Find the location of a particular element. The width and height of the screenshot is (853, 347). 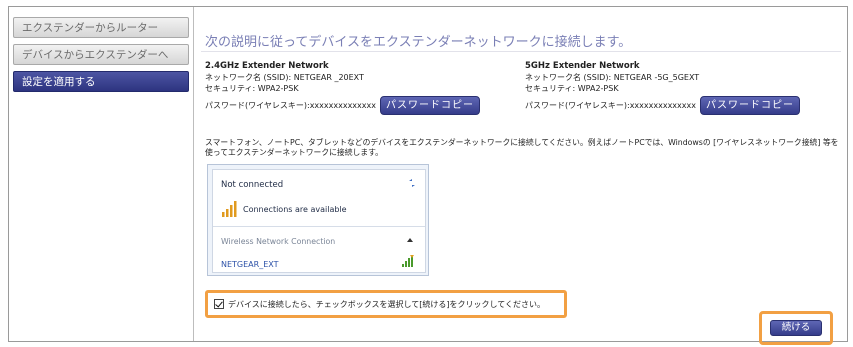

wifi-network-name: NETGEAR_EXT is located at coordinates (250, 264).